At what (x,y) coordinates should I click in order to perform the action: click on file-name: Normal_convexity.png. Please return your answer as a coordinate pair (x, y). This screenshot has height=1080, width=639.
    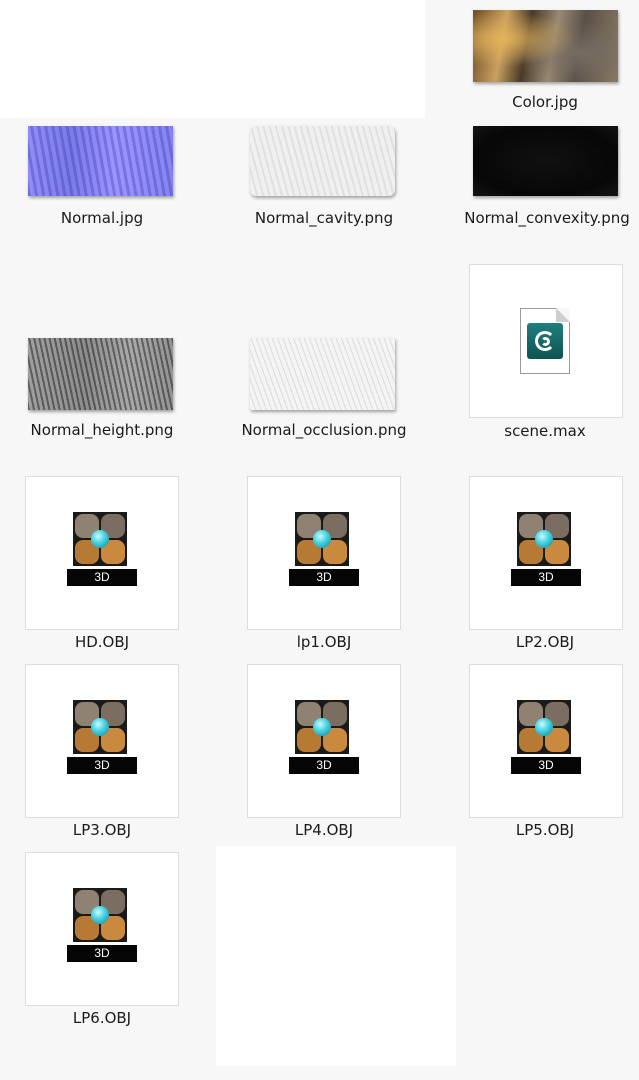
    Looking at the image, I should click on (547, 218).